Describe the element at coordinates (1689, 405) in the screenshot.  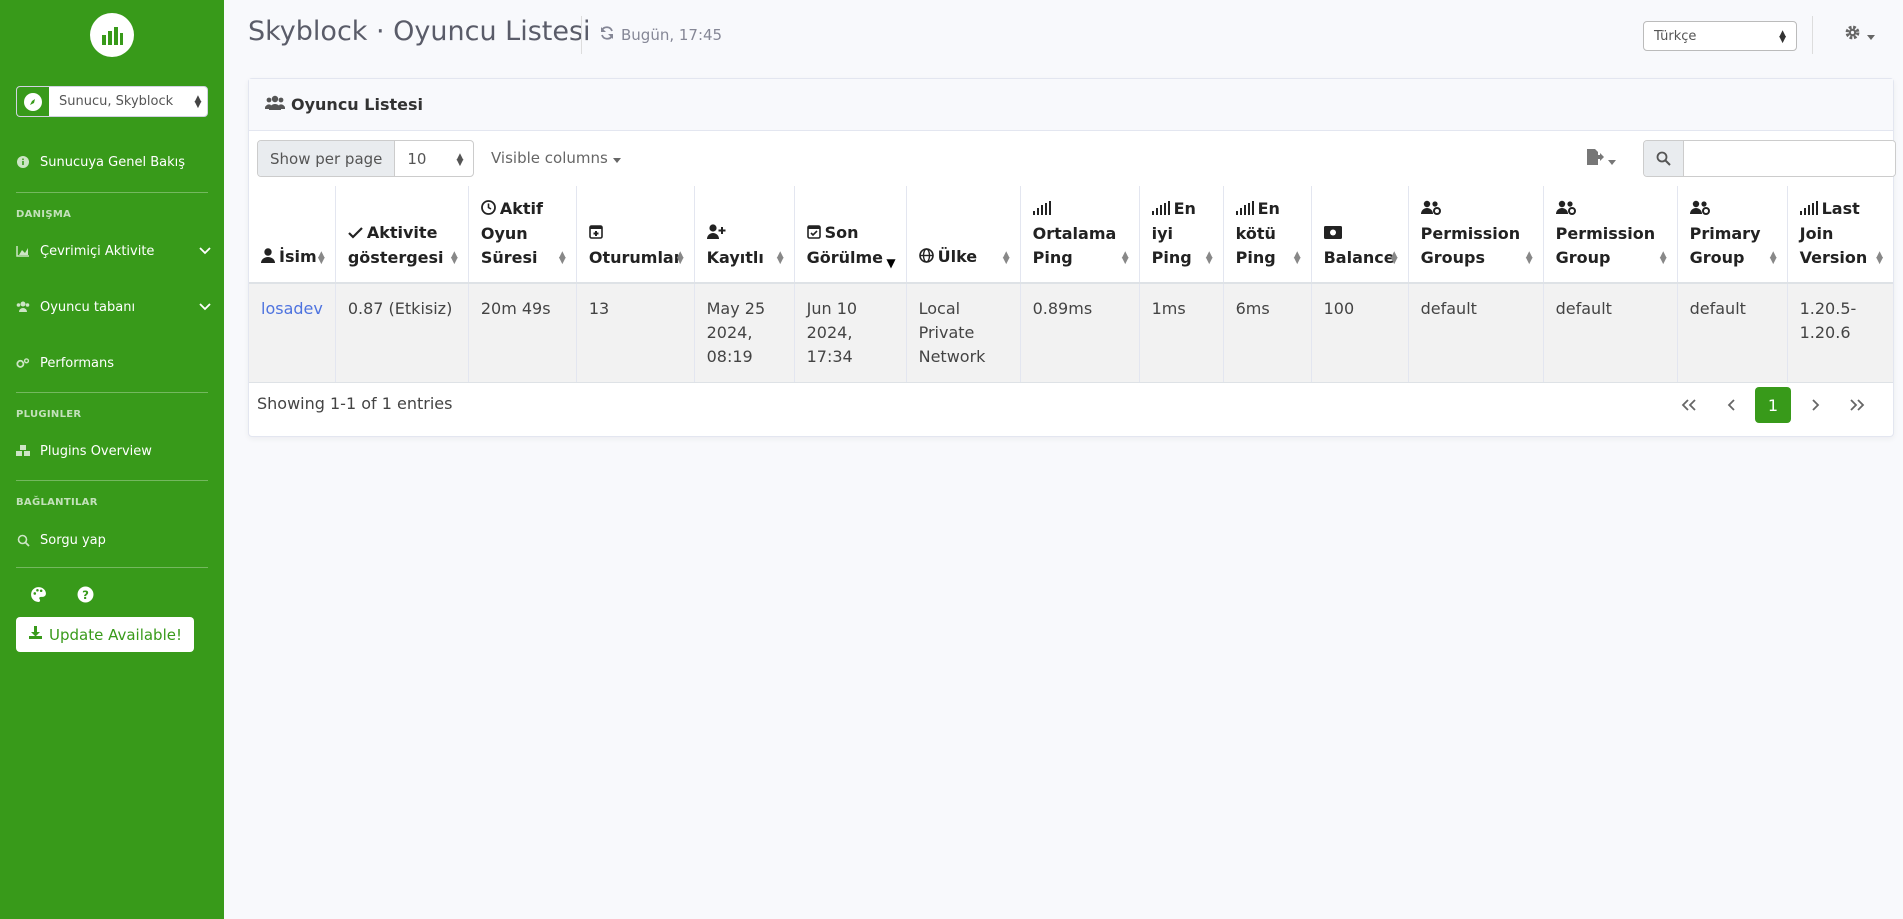
I see `first-page-button` at that location.